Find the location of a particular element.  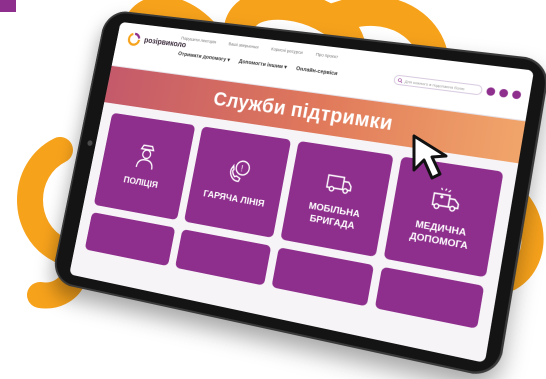

van-icon is located at coordinates (339, 182).